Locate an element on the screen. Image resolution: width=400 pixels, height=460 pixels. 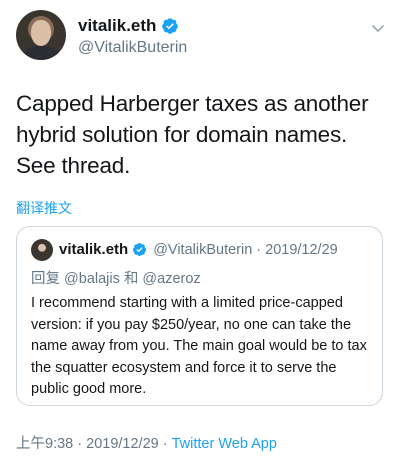
reply-mention: @balajis is located at coordinates (92, 279).